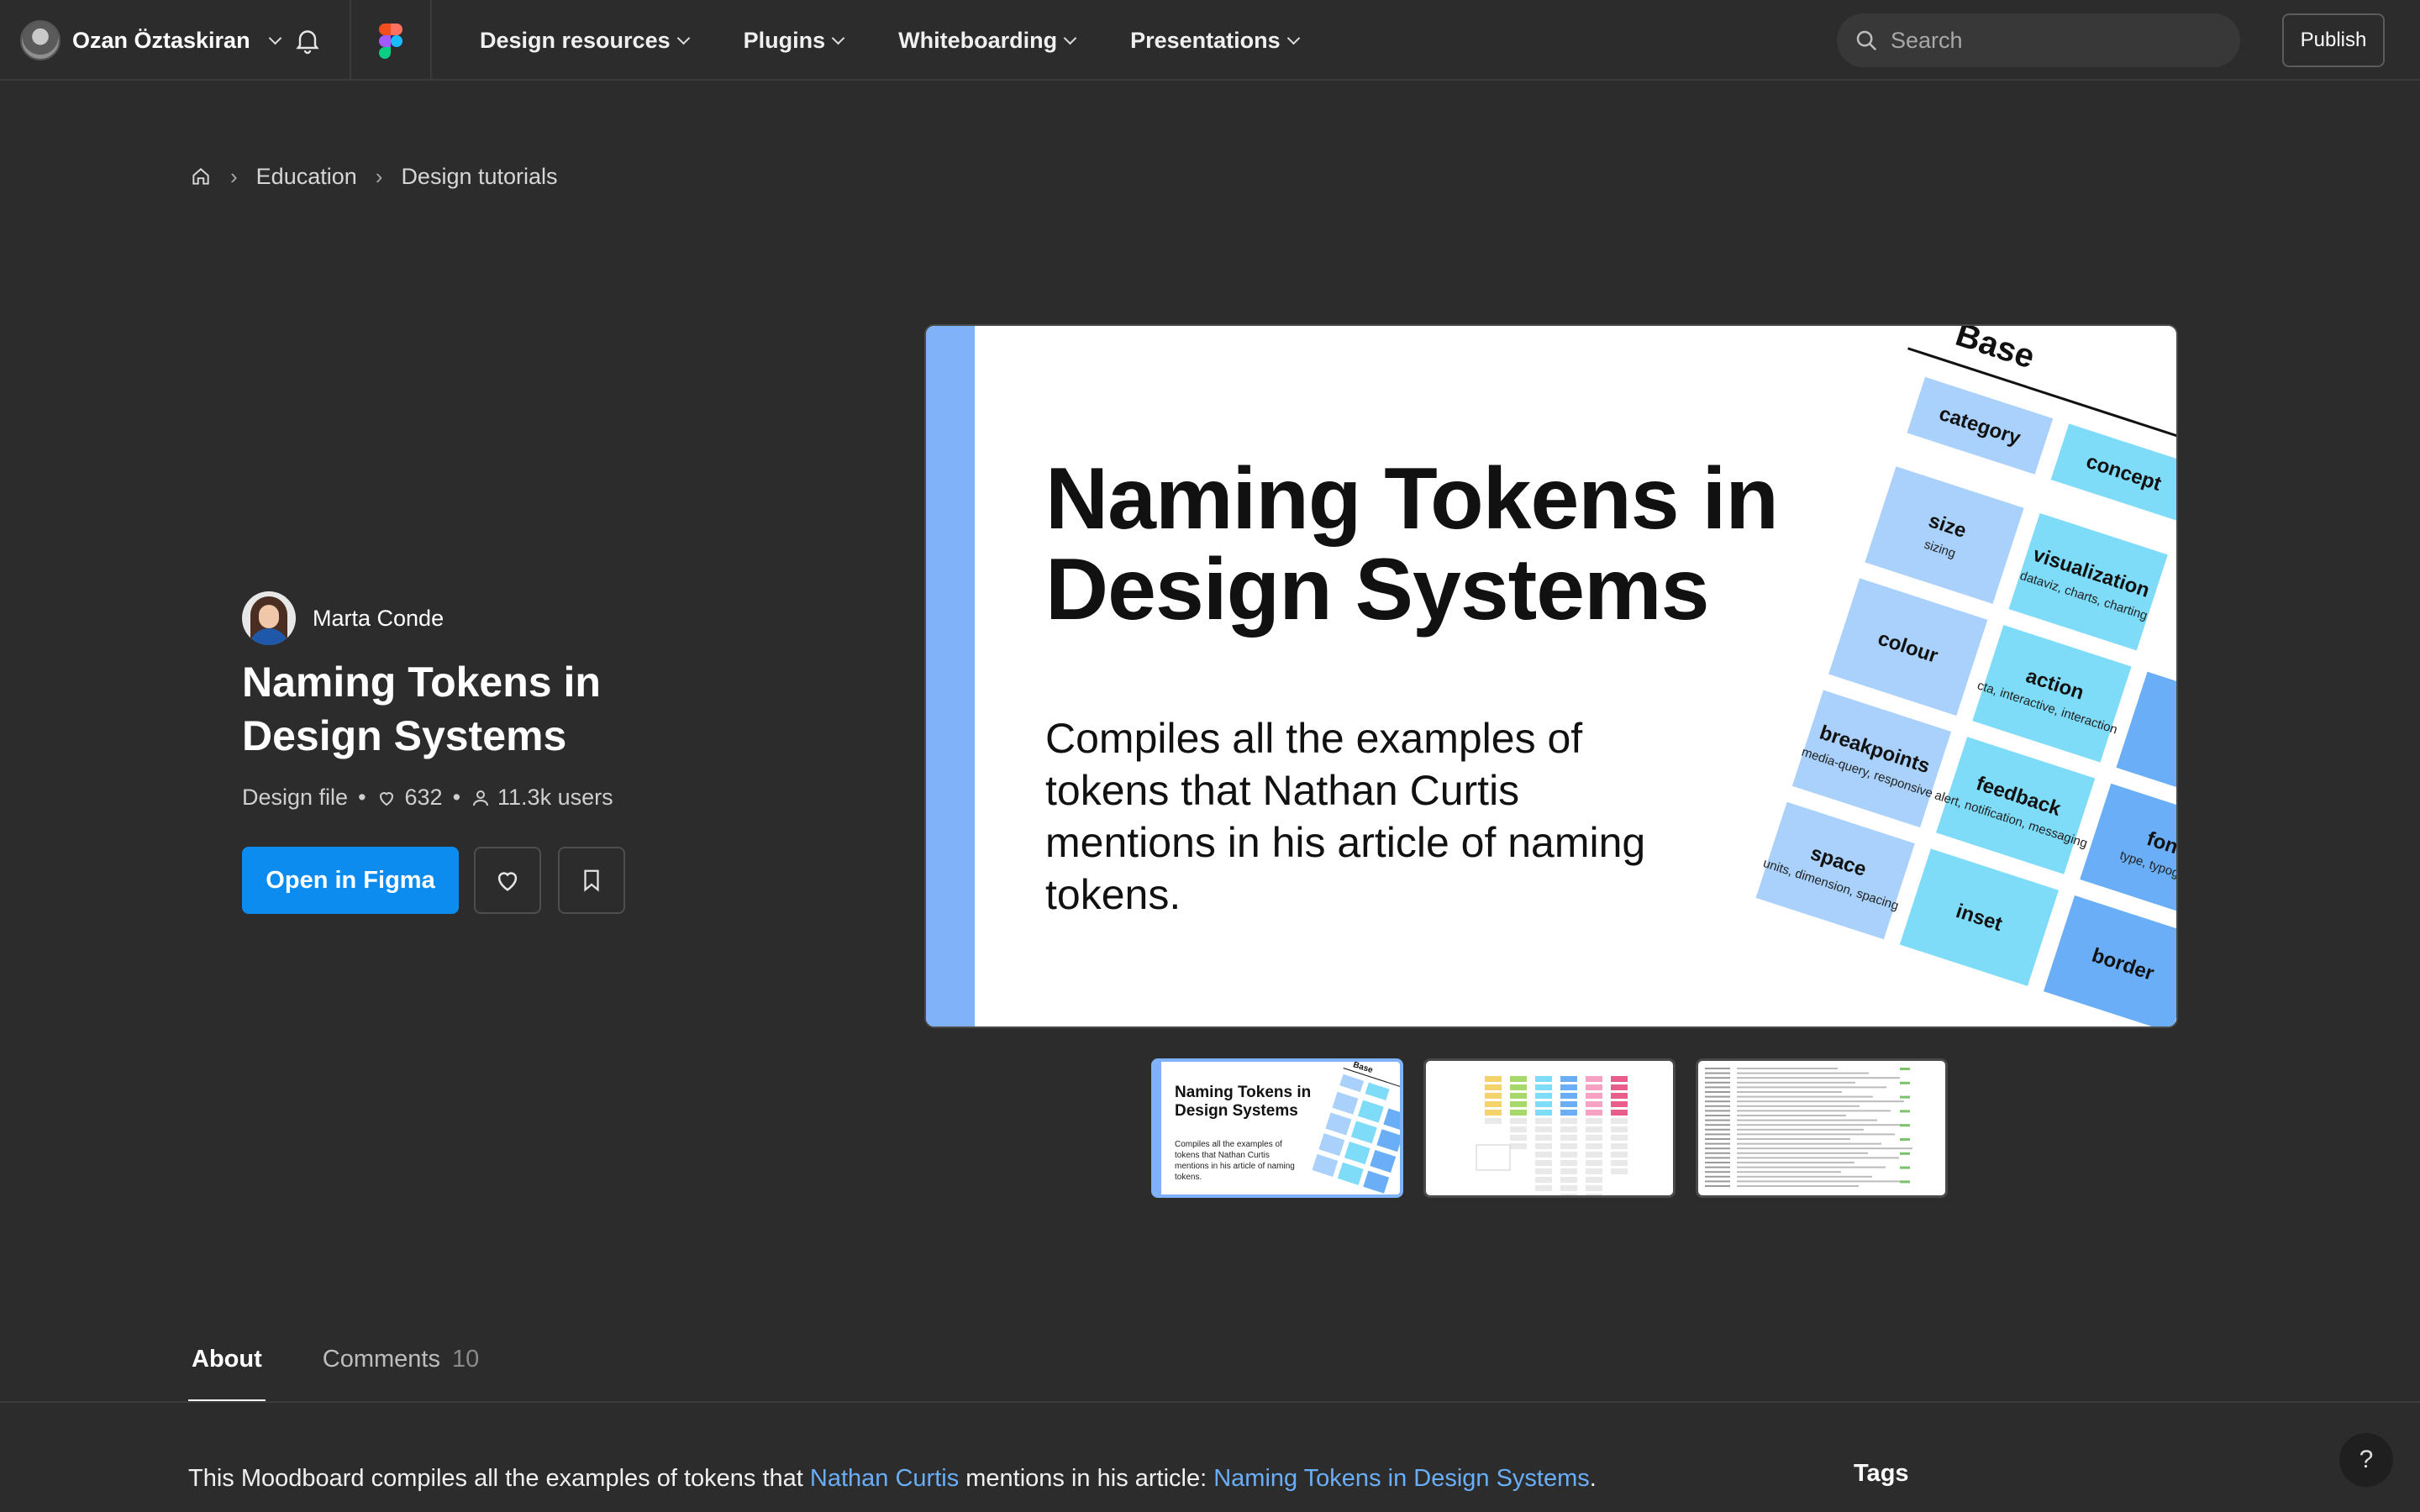  Describe the element at coordinates (306, 177) in the screenshot. I see `breadcrumb-education: Education` at that location.